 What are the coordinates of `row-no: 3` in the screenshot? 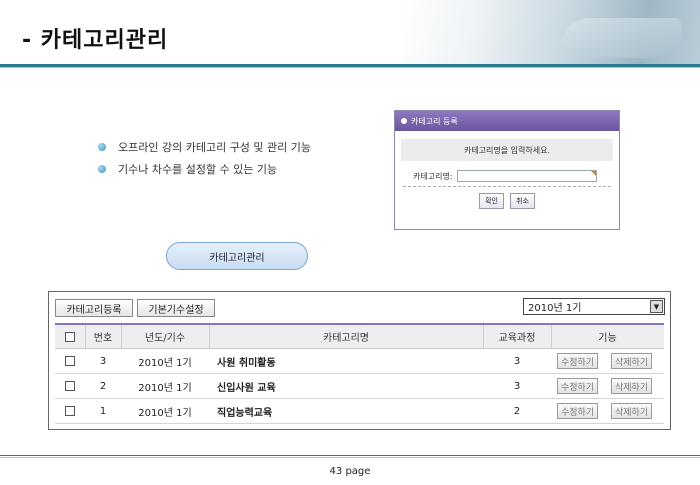 It's located at (103, 361).